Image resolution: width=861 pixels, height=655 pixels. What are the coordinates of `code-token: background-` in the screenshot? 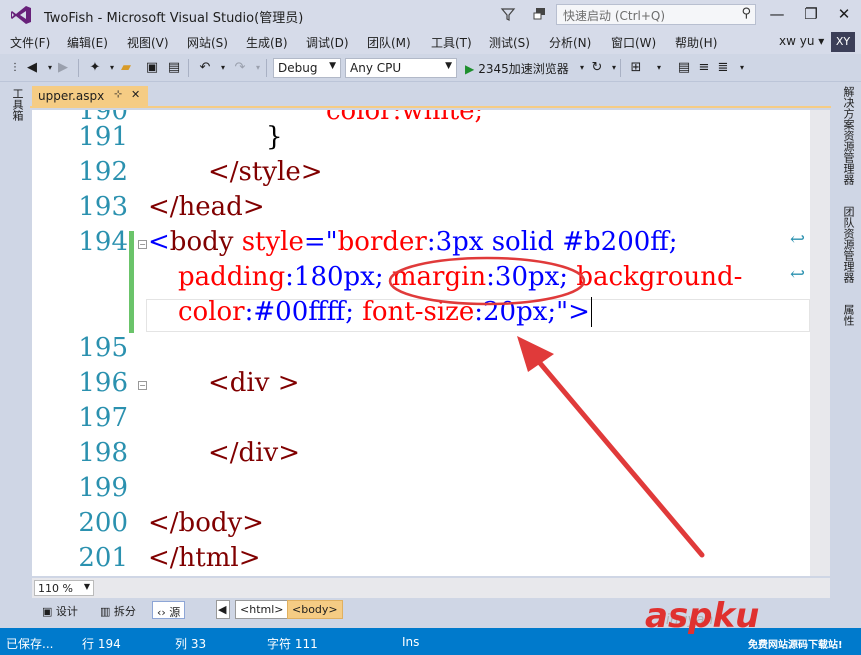 It's located at (655, 277).